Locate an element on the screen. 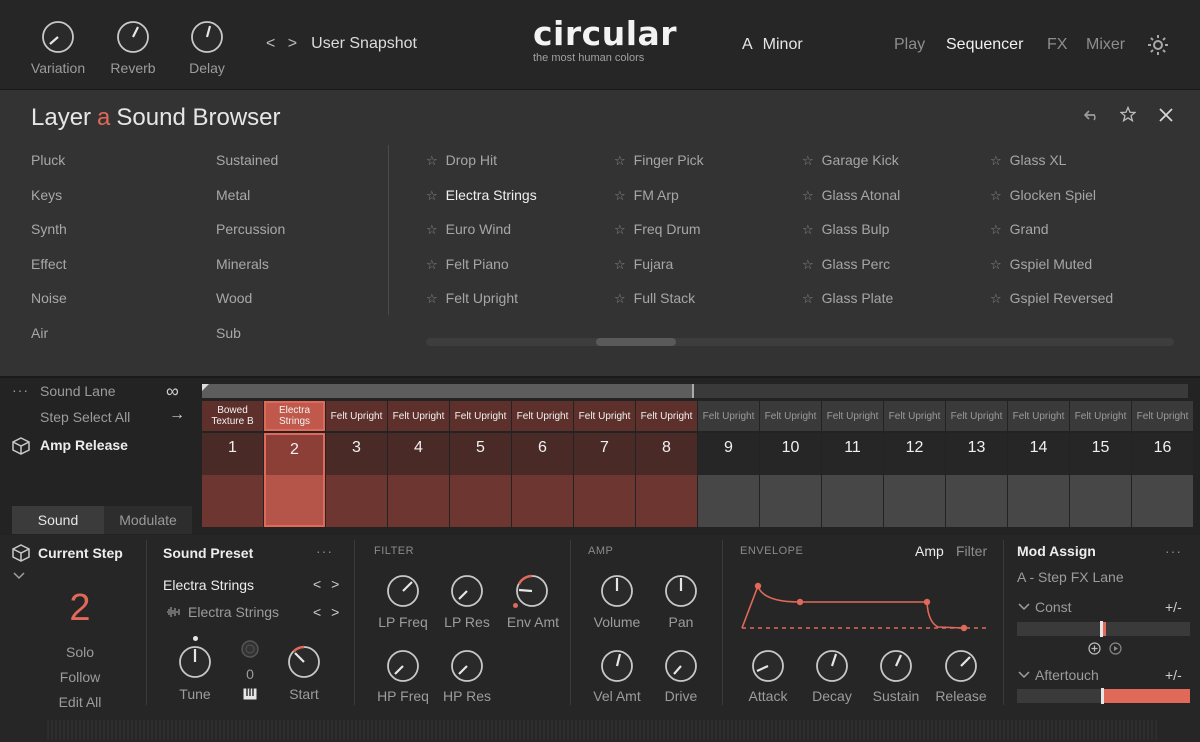  envelope-filter-tab: Filter is located at coordinates (971, 551).